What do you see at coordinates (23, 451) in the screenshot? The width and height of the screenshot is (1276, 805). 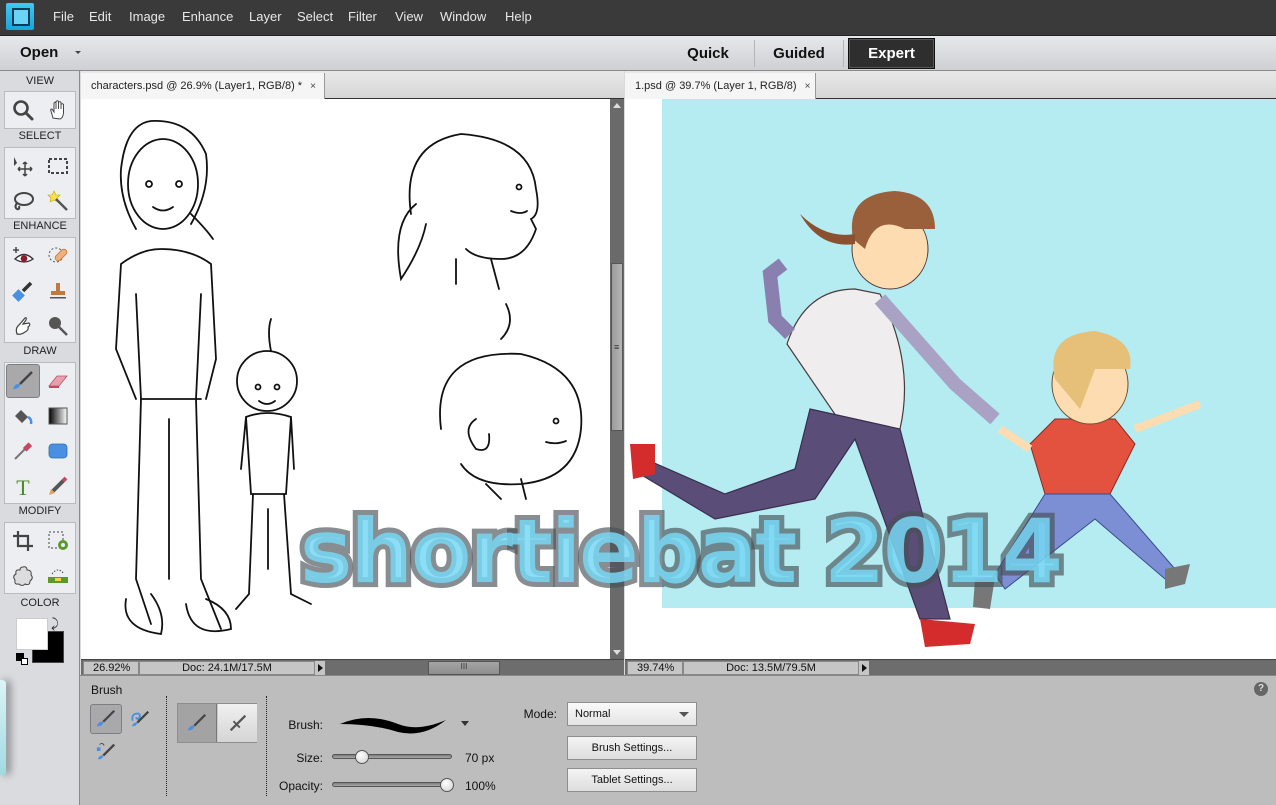 I see `eyedropper-tool` at bounding box center [23, 451].